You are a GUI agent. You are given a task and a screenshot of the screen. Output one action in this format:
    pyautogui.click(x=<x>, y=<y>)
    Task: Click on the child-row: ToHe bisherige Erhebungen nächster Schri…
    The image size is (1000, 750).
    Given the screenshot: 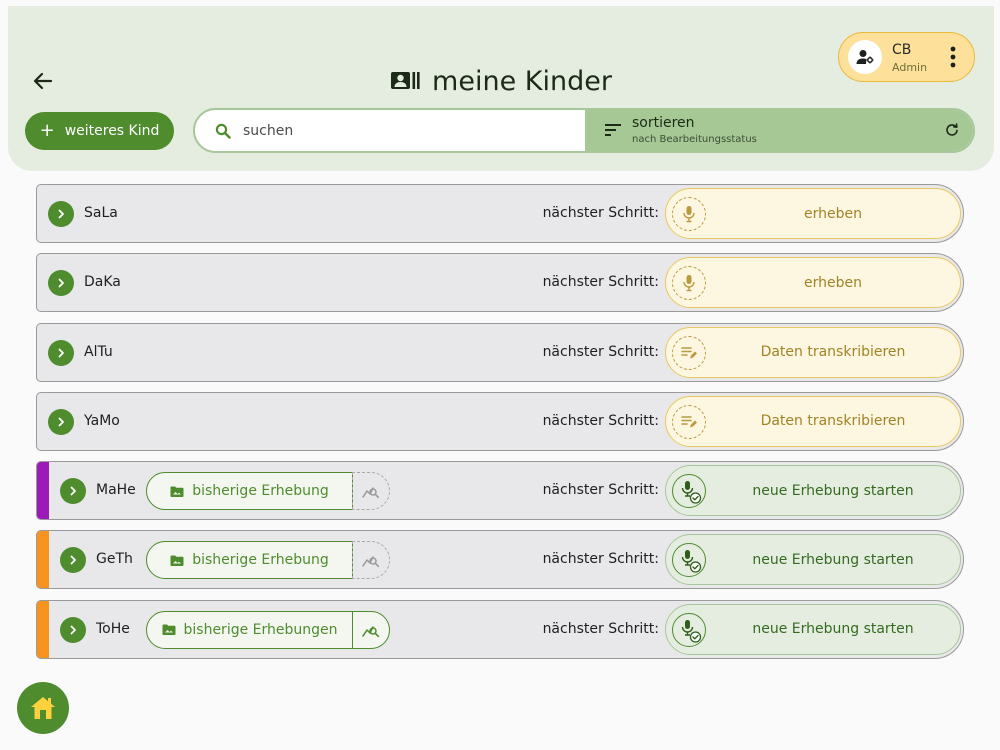 What is the action you would take?
    pyautogui.click(x=500, y=629)
    